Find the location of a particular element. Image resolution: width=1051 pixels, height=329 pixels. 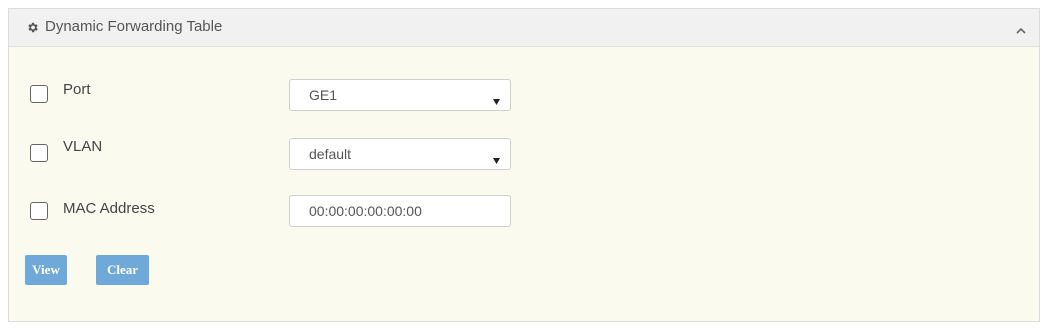

vlan-label: VLAN is located at coordinates (83, 146).